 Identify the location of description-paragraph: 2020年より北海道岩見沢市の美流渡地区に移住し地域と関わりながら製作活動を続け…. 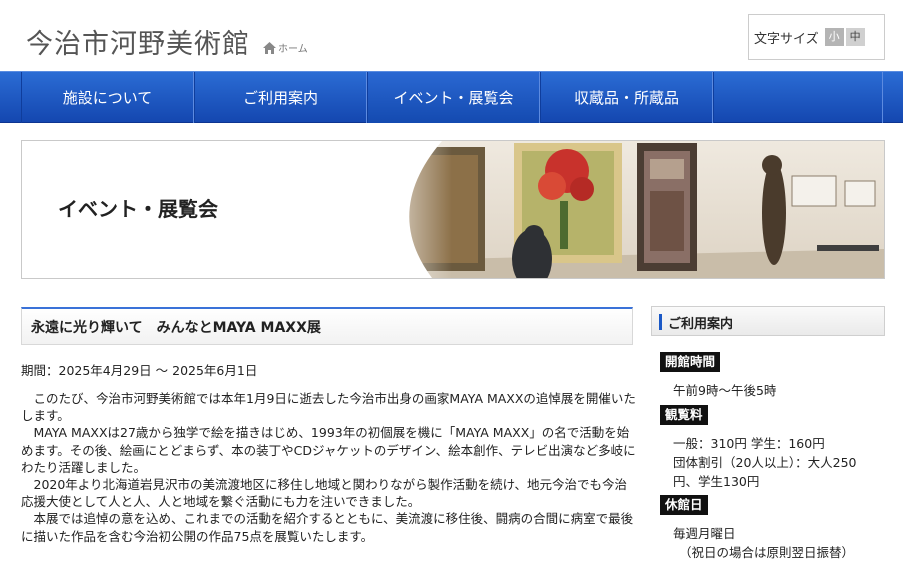
(324, 493).